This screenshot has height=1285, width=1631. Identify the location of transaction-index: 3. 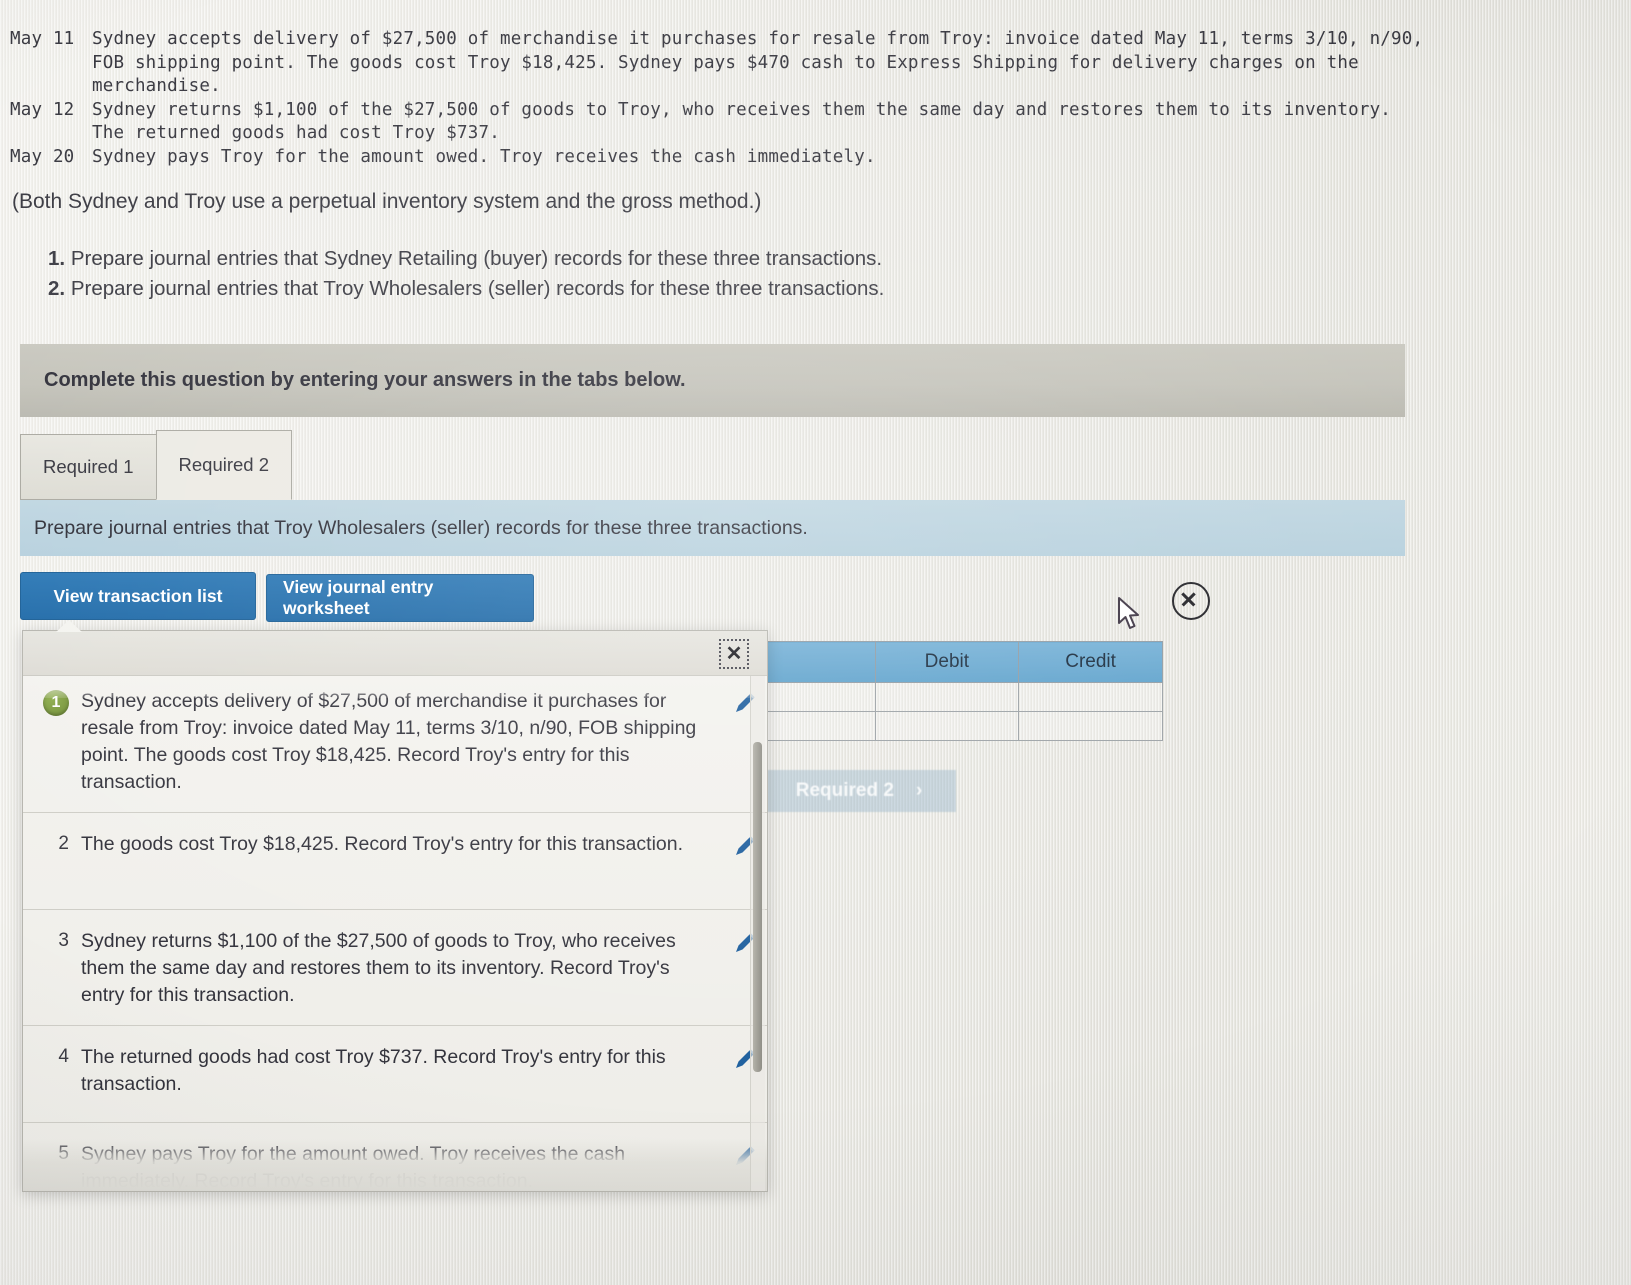
(63, 940).